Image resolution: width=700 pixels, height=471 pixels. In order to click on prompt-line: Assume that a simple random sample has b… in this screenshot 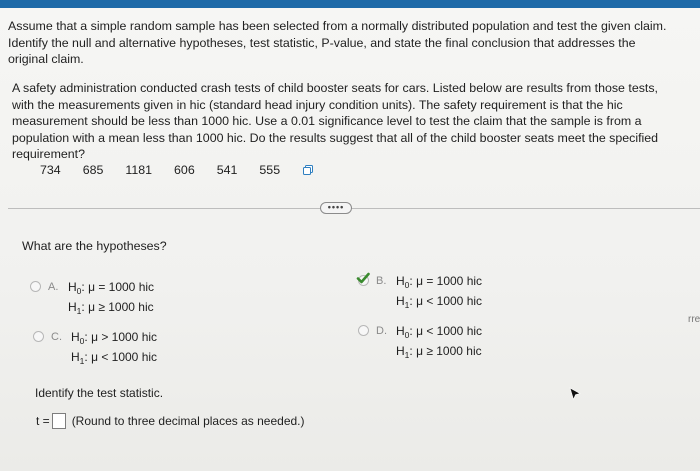, I will do `click(337, 26)`.